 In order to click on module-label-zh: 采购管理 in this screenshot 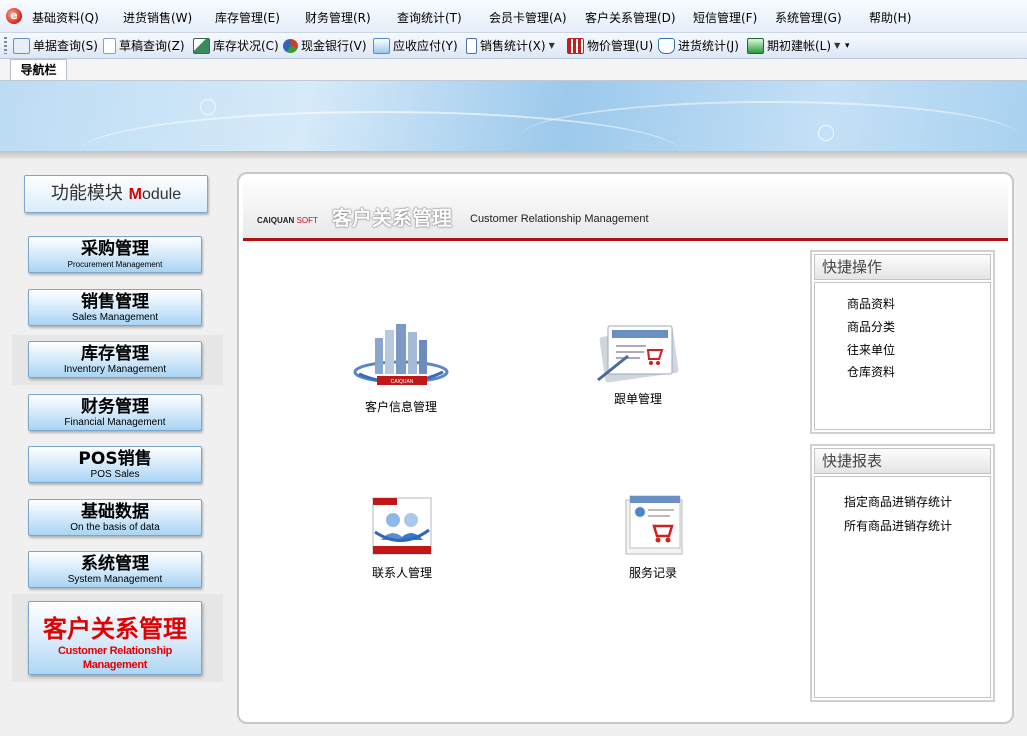, I will do `click(115, 249)`.